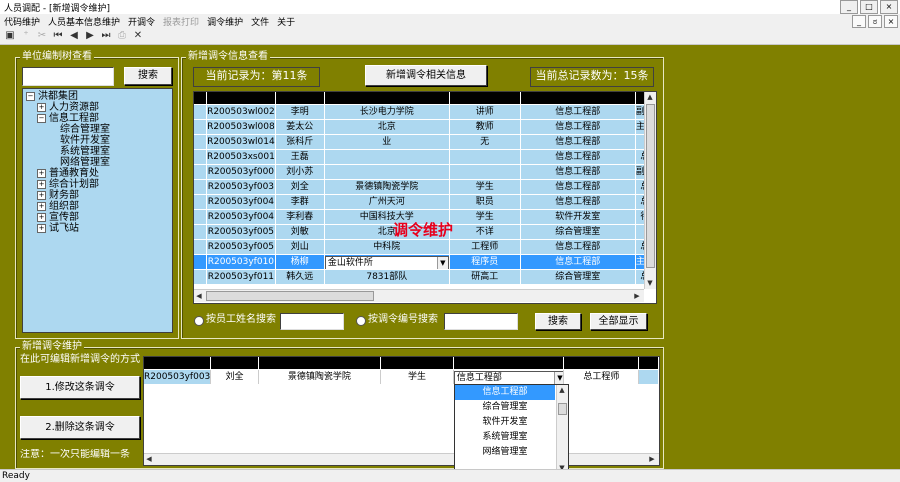  Describe the element at coordinates (22, 21) in the screenshot. I see `menu-item-0: 代码维护` at that location.